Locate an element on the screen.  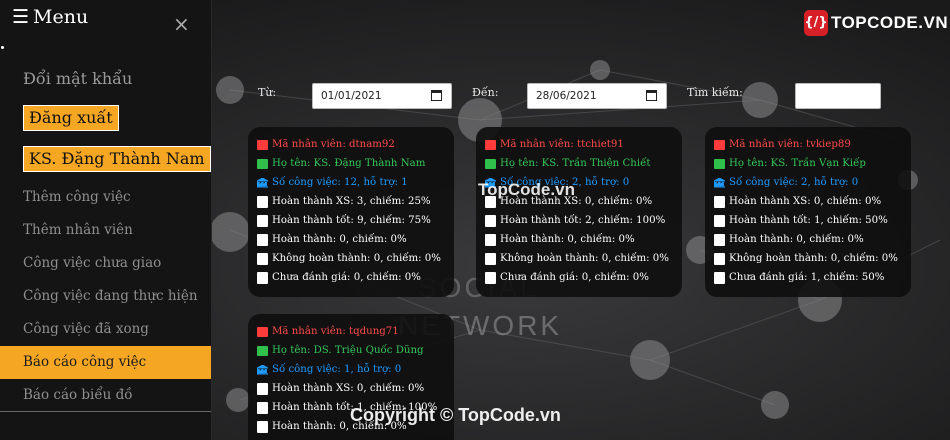
user-profile-button: KS. Đặng Thành Nam is located at coordinates (117, 159).